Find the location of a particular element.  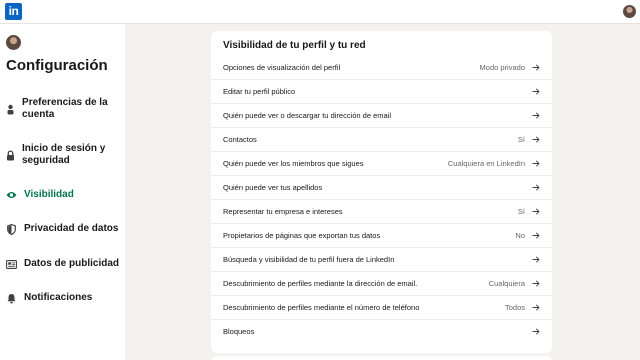

setting-value: Cualquiera en LinkedIn is located at coordinates (486, 163).